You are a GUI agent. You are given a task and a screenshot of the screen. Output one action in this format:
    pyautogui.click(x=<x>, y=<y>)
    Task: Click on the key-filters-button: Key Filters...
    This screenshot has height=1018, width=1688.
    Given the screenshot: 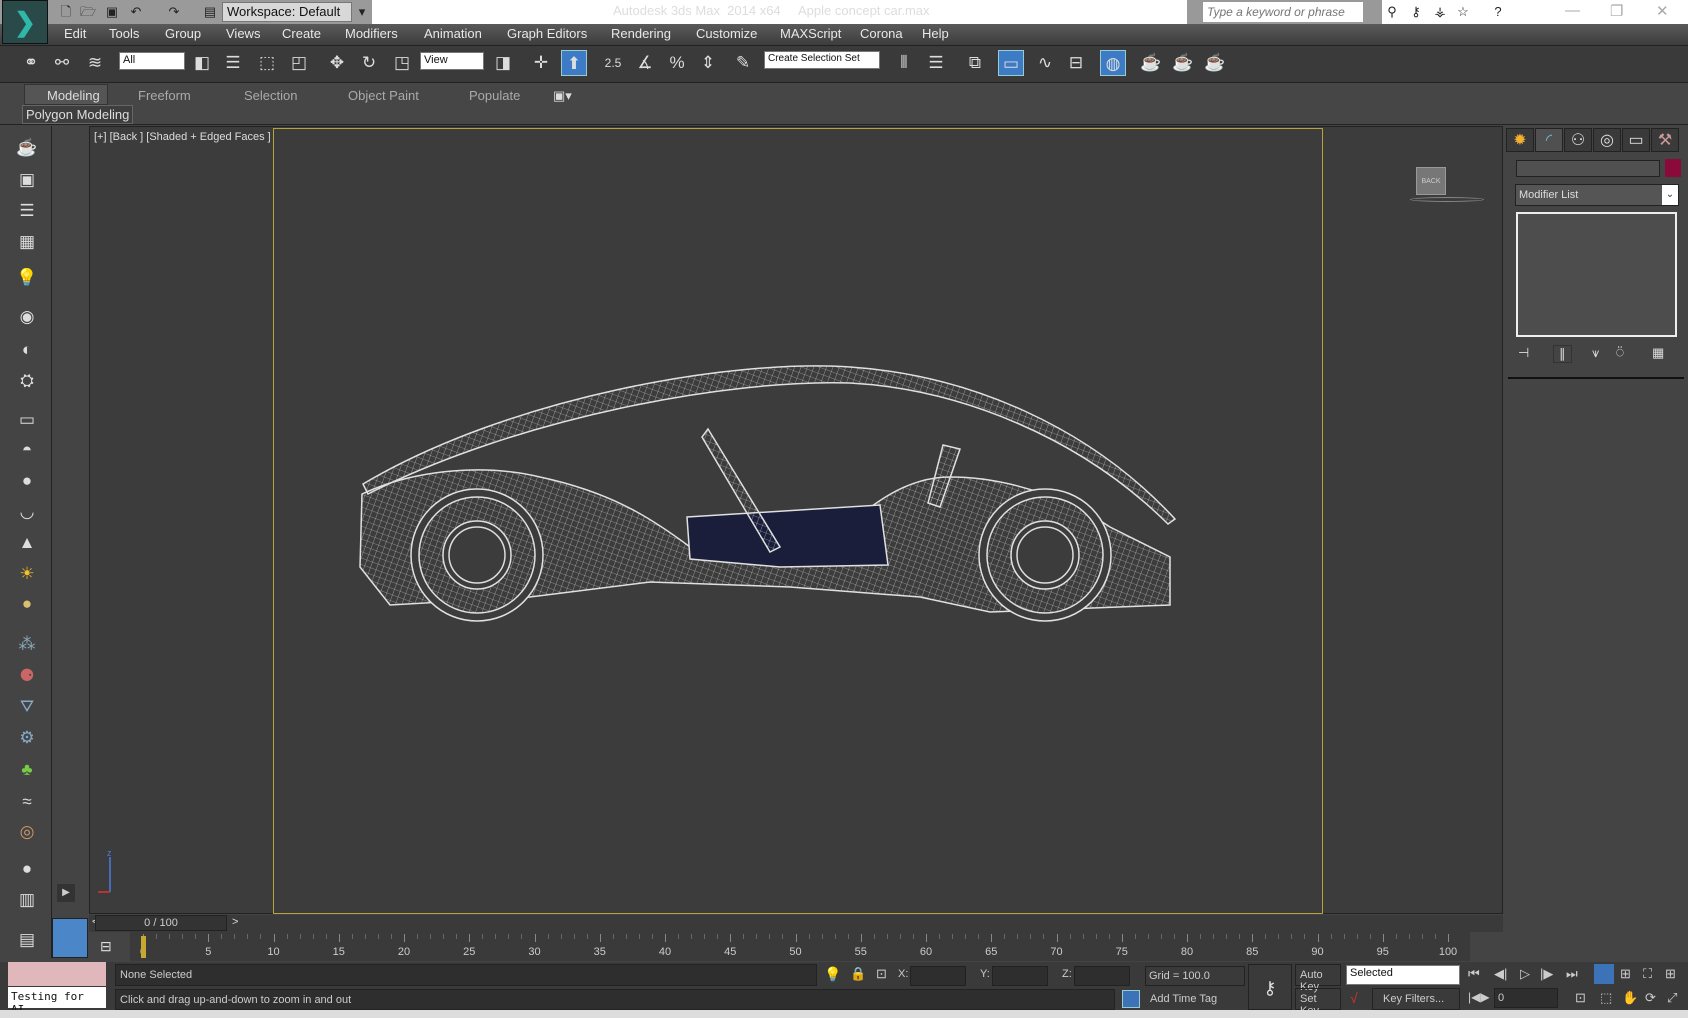 What is the action you would take?
    pyautogui.click(x=1416, y=999)
    